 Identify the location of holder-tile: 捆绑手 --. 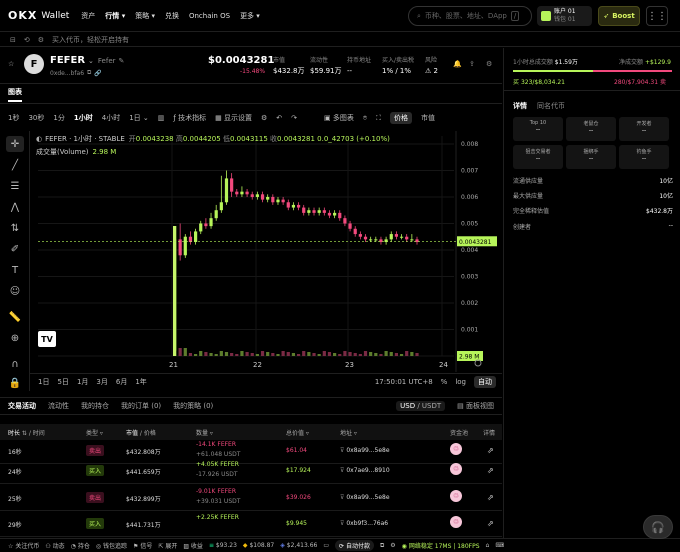
(591, 157).